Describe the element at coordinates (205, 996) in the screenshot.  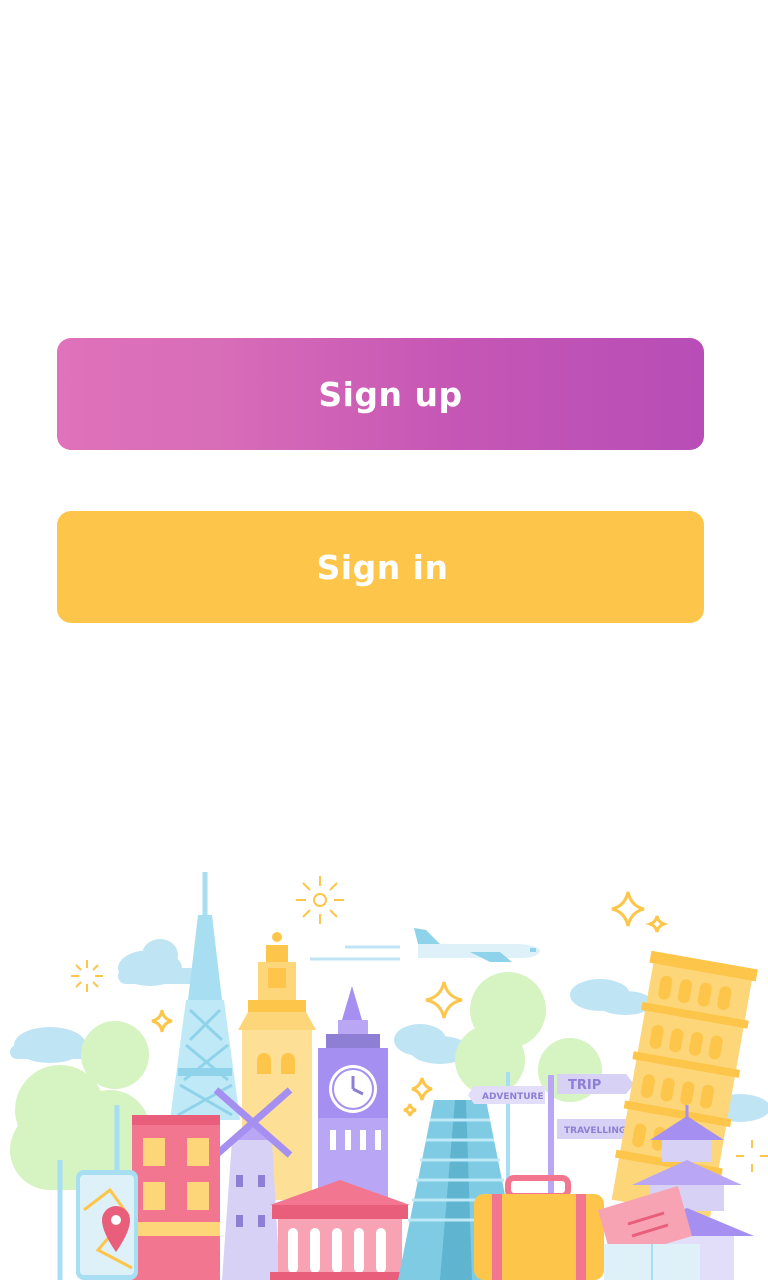
I see `eiffel-tower-icon` at that location.